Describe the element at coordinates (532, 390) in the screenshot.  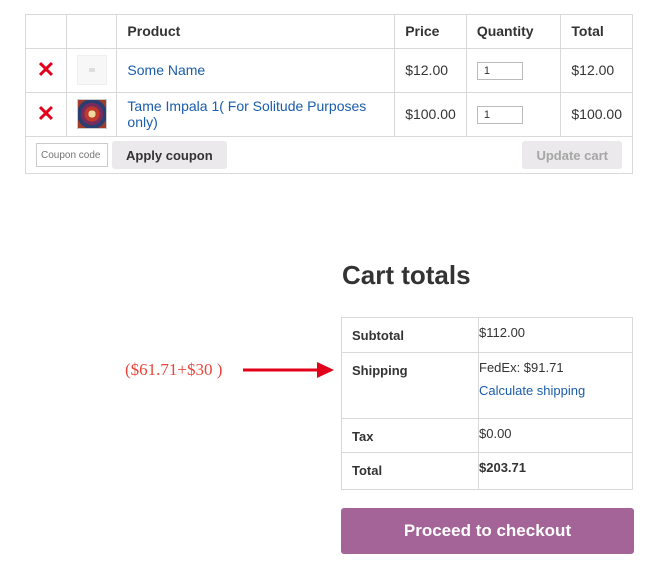
I see `calculate-shipping-link: Calculate shipping` at that location.